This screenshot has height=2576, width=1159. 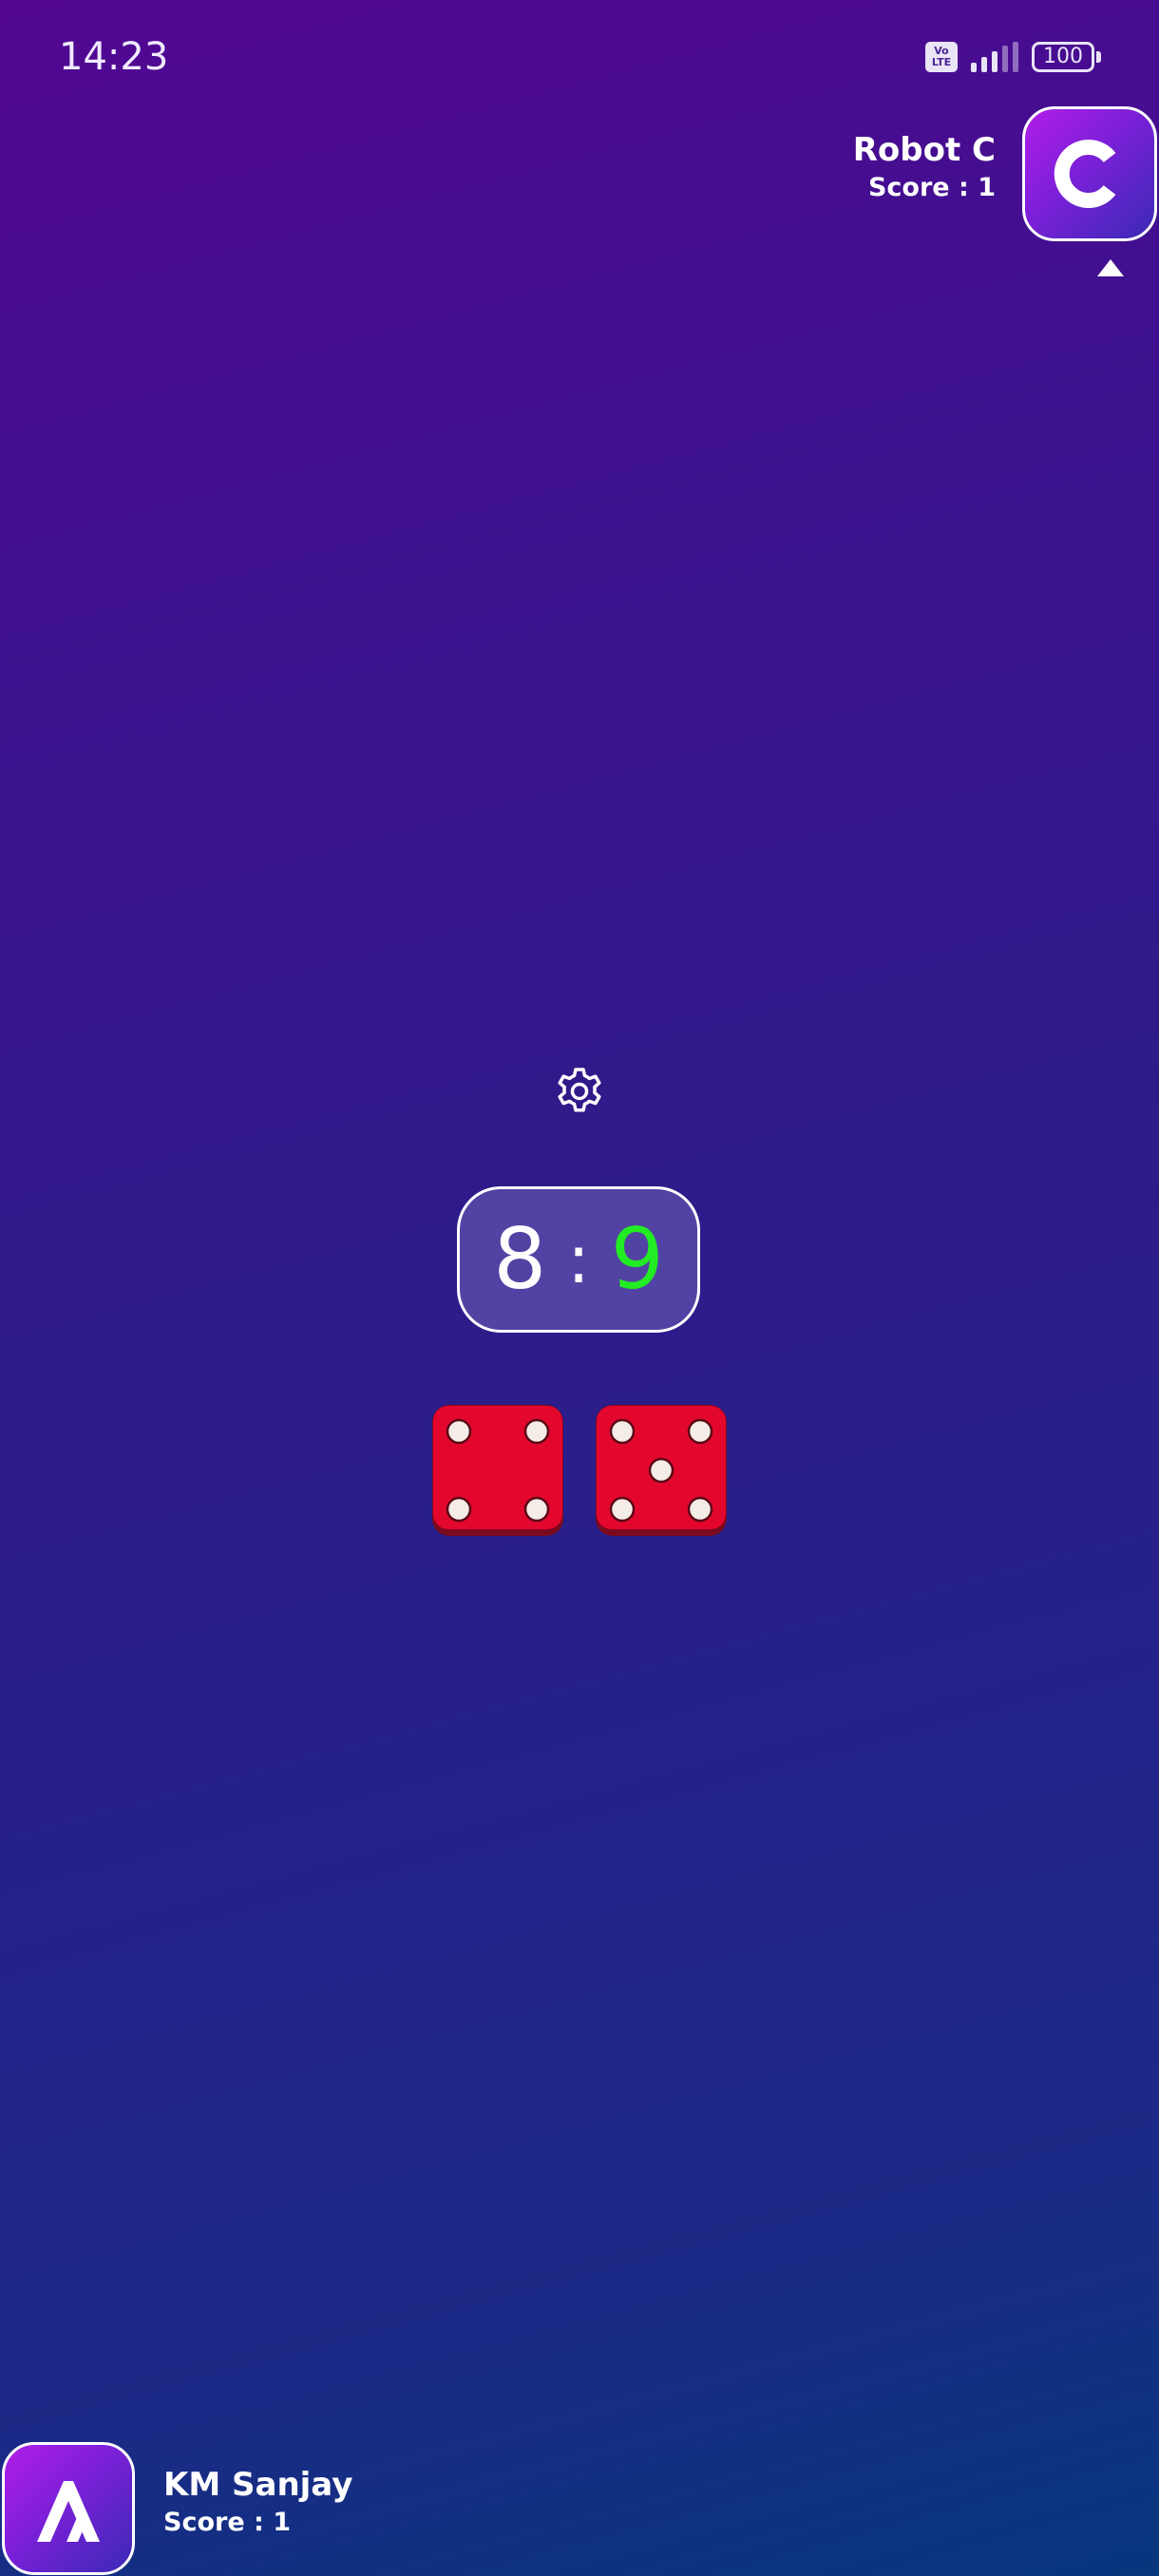 I want to click on opponent-score: Score : 1, so click(x=931, y=187).